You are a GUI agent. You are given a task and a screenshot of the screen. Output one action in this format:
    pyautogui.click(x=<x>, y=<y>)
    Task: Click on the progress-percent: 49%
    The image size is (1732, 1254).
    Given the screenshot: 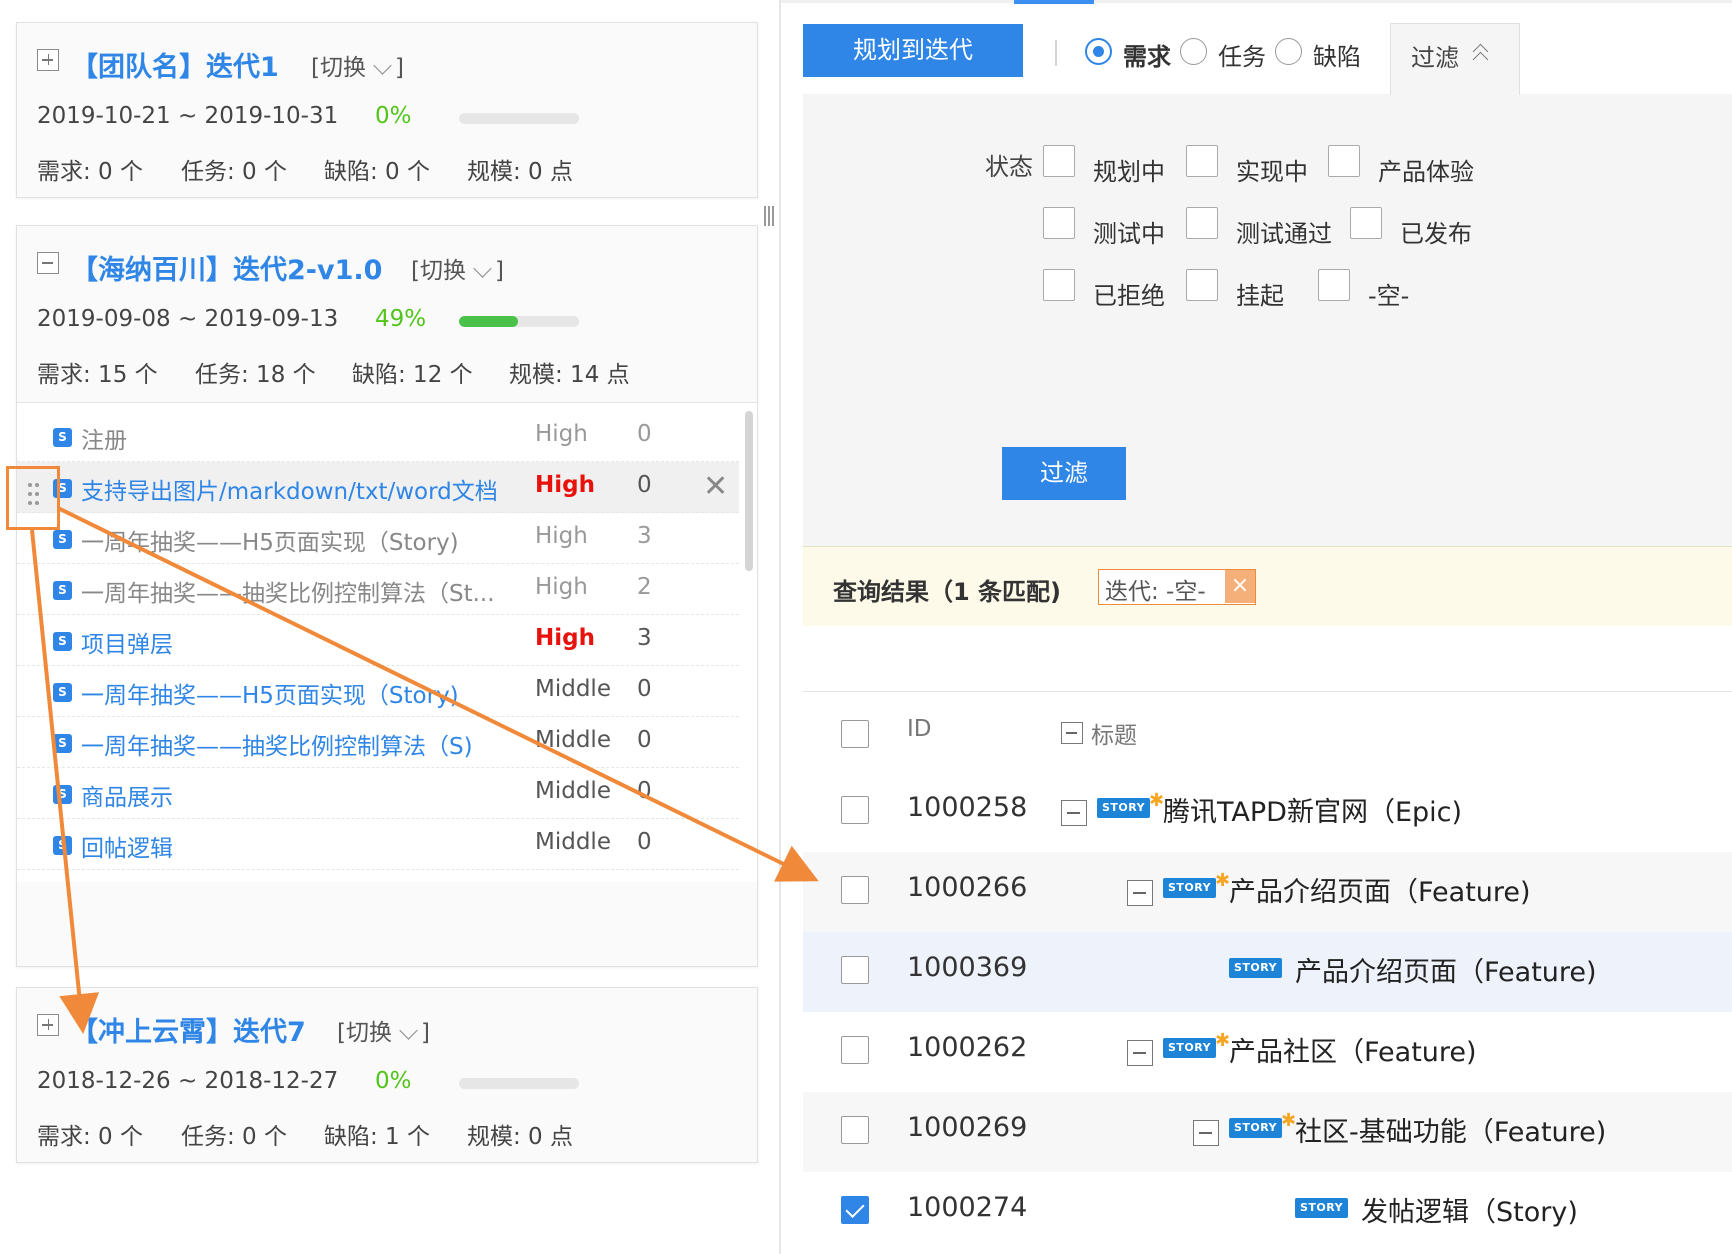 What is the action you would take?
    pyautogui.click(x=401, y=319)
    